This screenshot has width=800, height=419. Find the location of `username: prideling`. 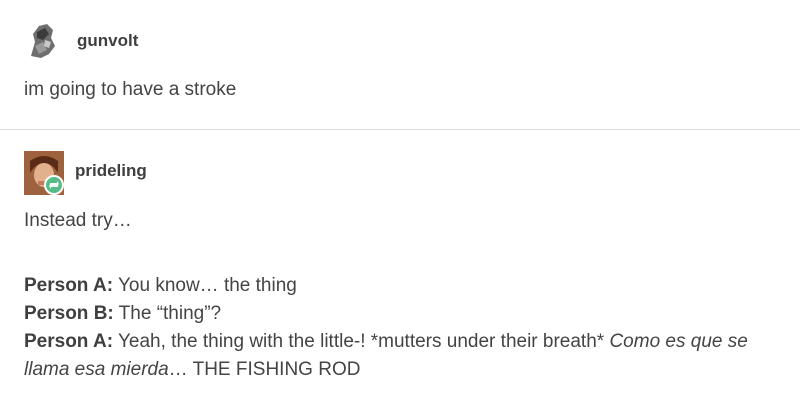

username: prideling is located at coordinates (111, 171).